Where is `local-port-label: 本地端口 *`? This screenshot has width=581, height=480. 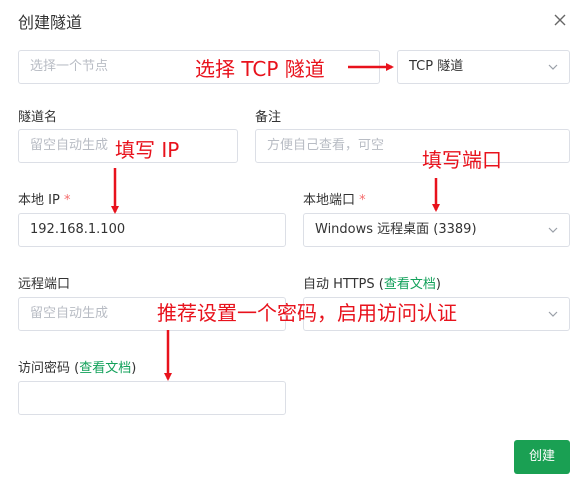
local-port-label: 本地端口 * is located at coordinates (334, 198).